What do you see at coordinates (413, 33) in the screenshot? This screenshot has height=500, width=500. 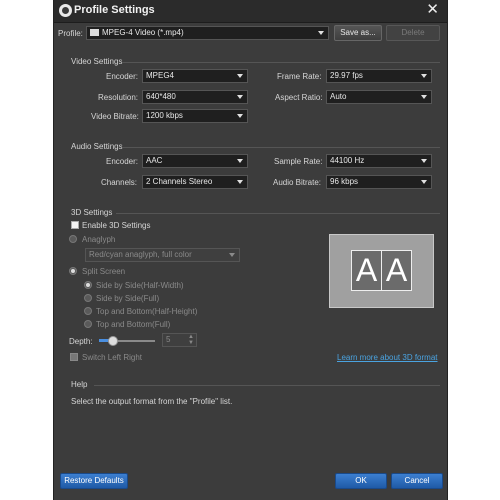 I see `delete-button: Delete` at bounding box center [413, 33].